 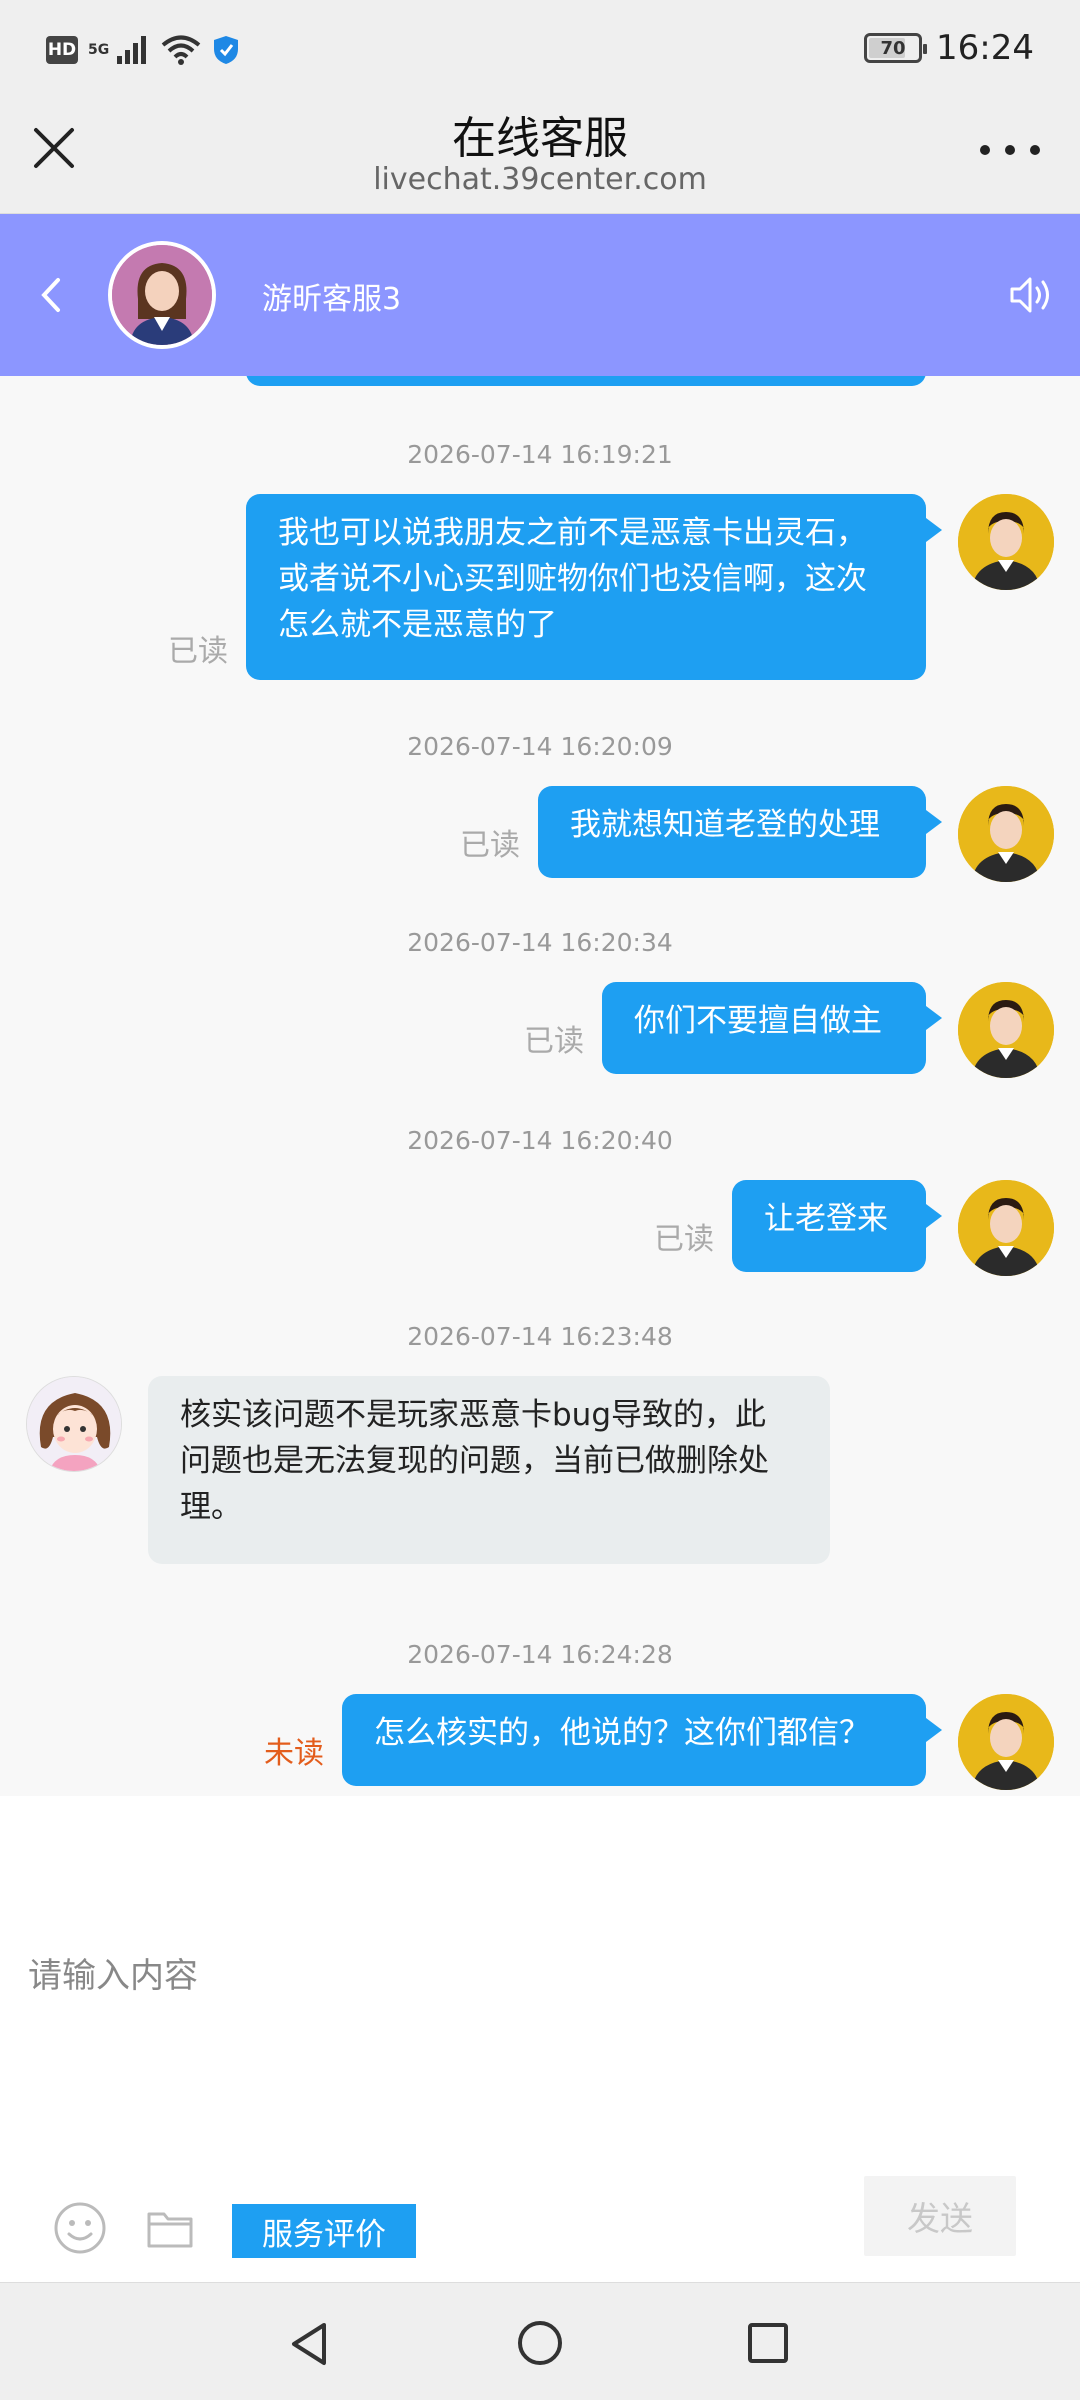 What do you see at coordinates (540, 1654) in the screenshot?
I see `message-timestamp: 2026-07-14 16:24:28` at bounding box center [540, 1654].